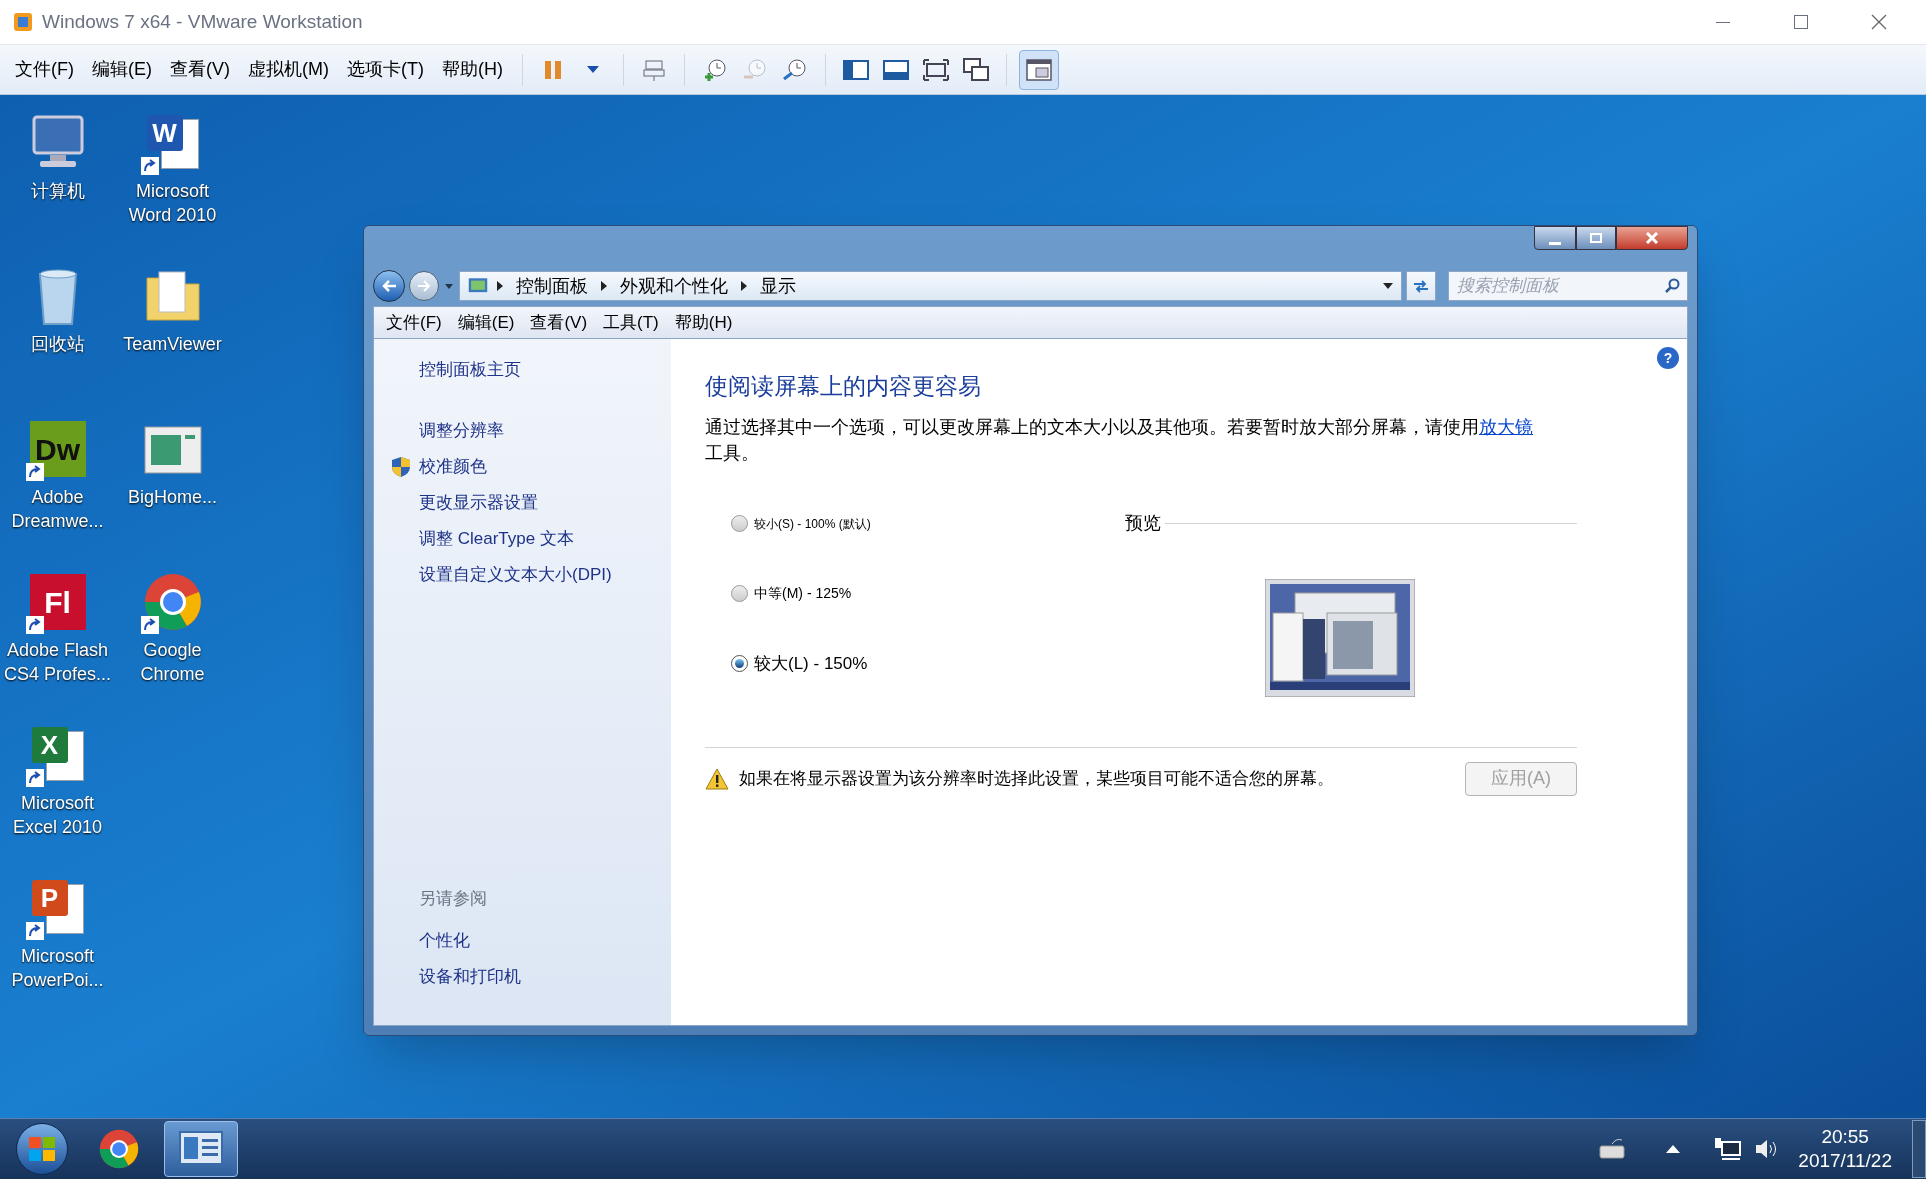 This screenshot has width=1926, height=1179. Describe the element at coordinates (172, 203) in the screenshot. I see `desktop-icon-label: Microsoft Word 2010` at that location.